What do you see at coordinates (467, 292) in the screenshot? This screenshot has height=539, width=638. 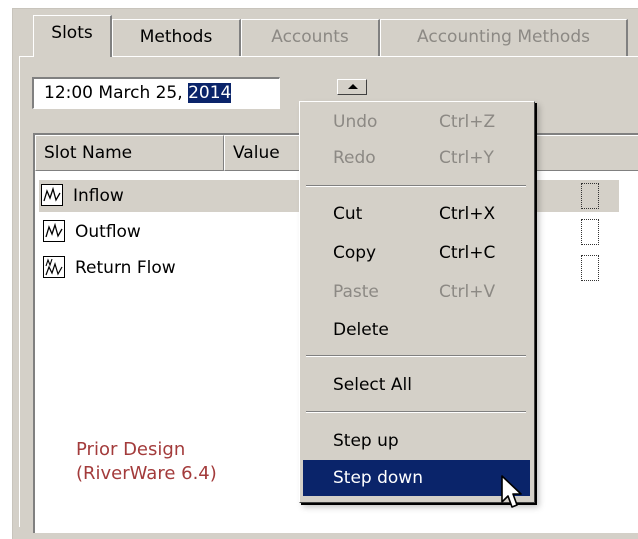 I see `menu-item-shortcut: Ctrl+V` at bounding box center [467, 292].